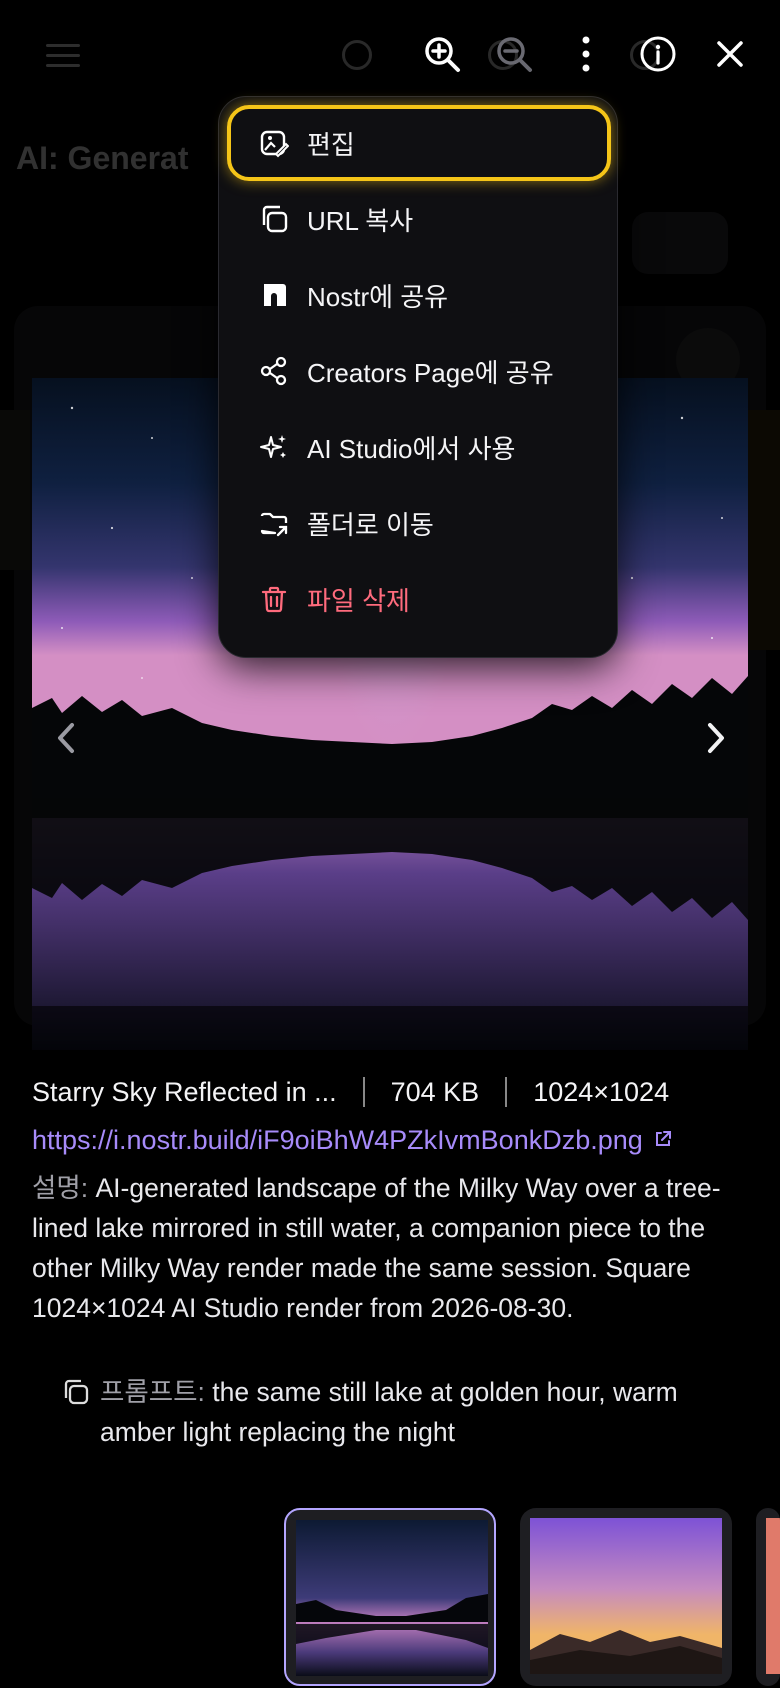 Image resolution: width=780 pixels, height=1688 pixels. Describe the element at coordinates (419, 143) in the screenshot. I see `menu-item-edit: 편집` at that location.